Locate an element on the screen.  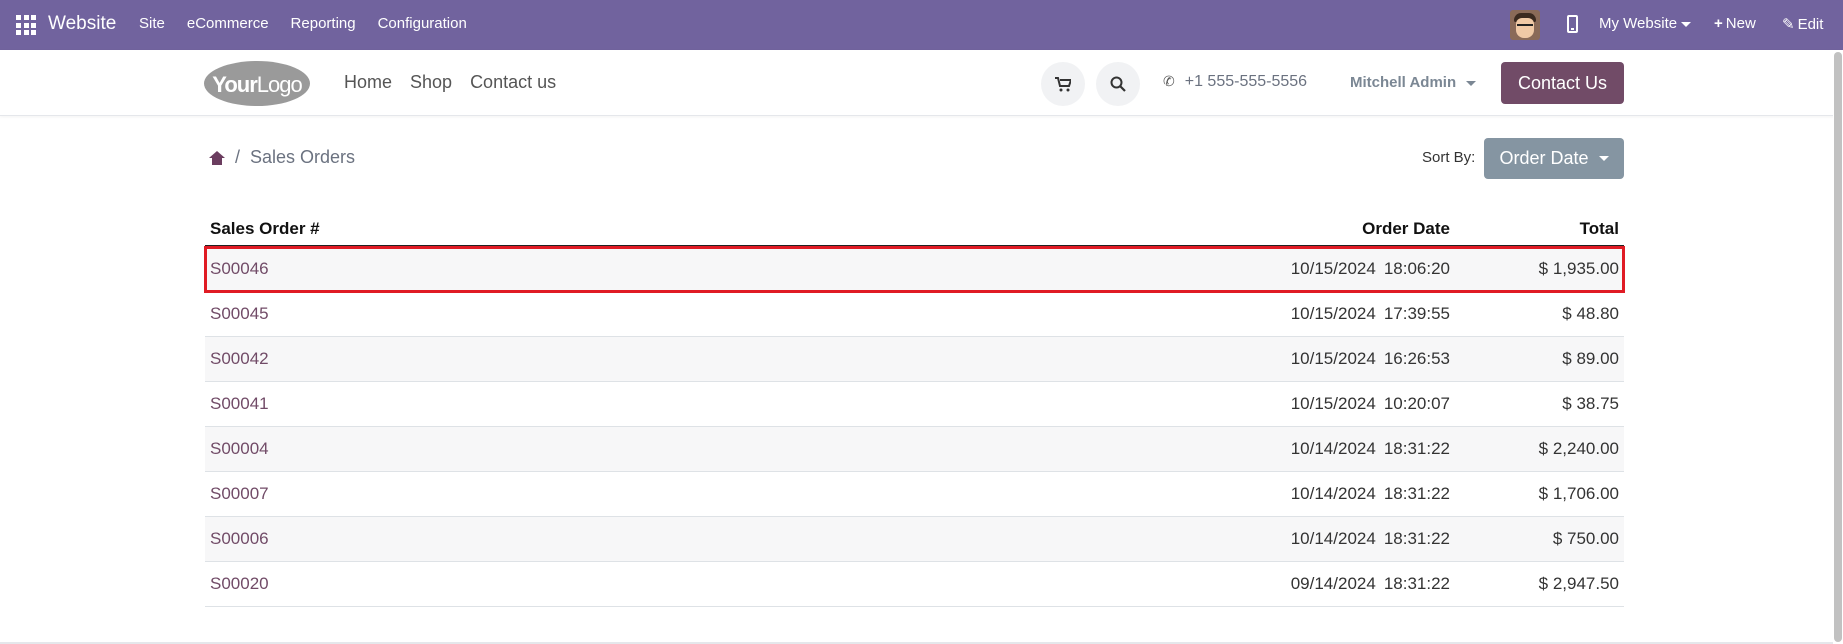
order-date: 09/14/2024 18:31:22 is located at coordinates (1127, 584).